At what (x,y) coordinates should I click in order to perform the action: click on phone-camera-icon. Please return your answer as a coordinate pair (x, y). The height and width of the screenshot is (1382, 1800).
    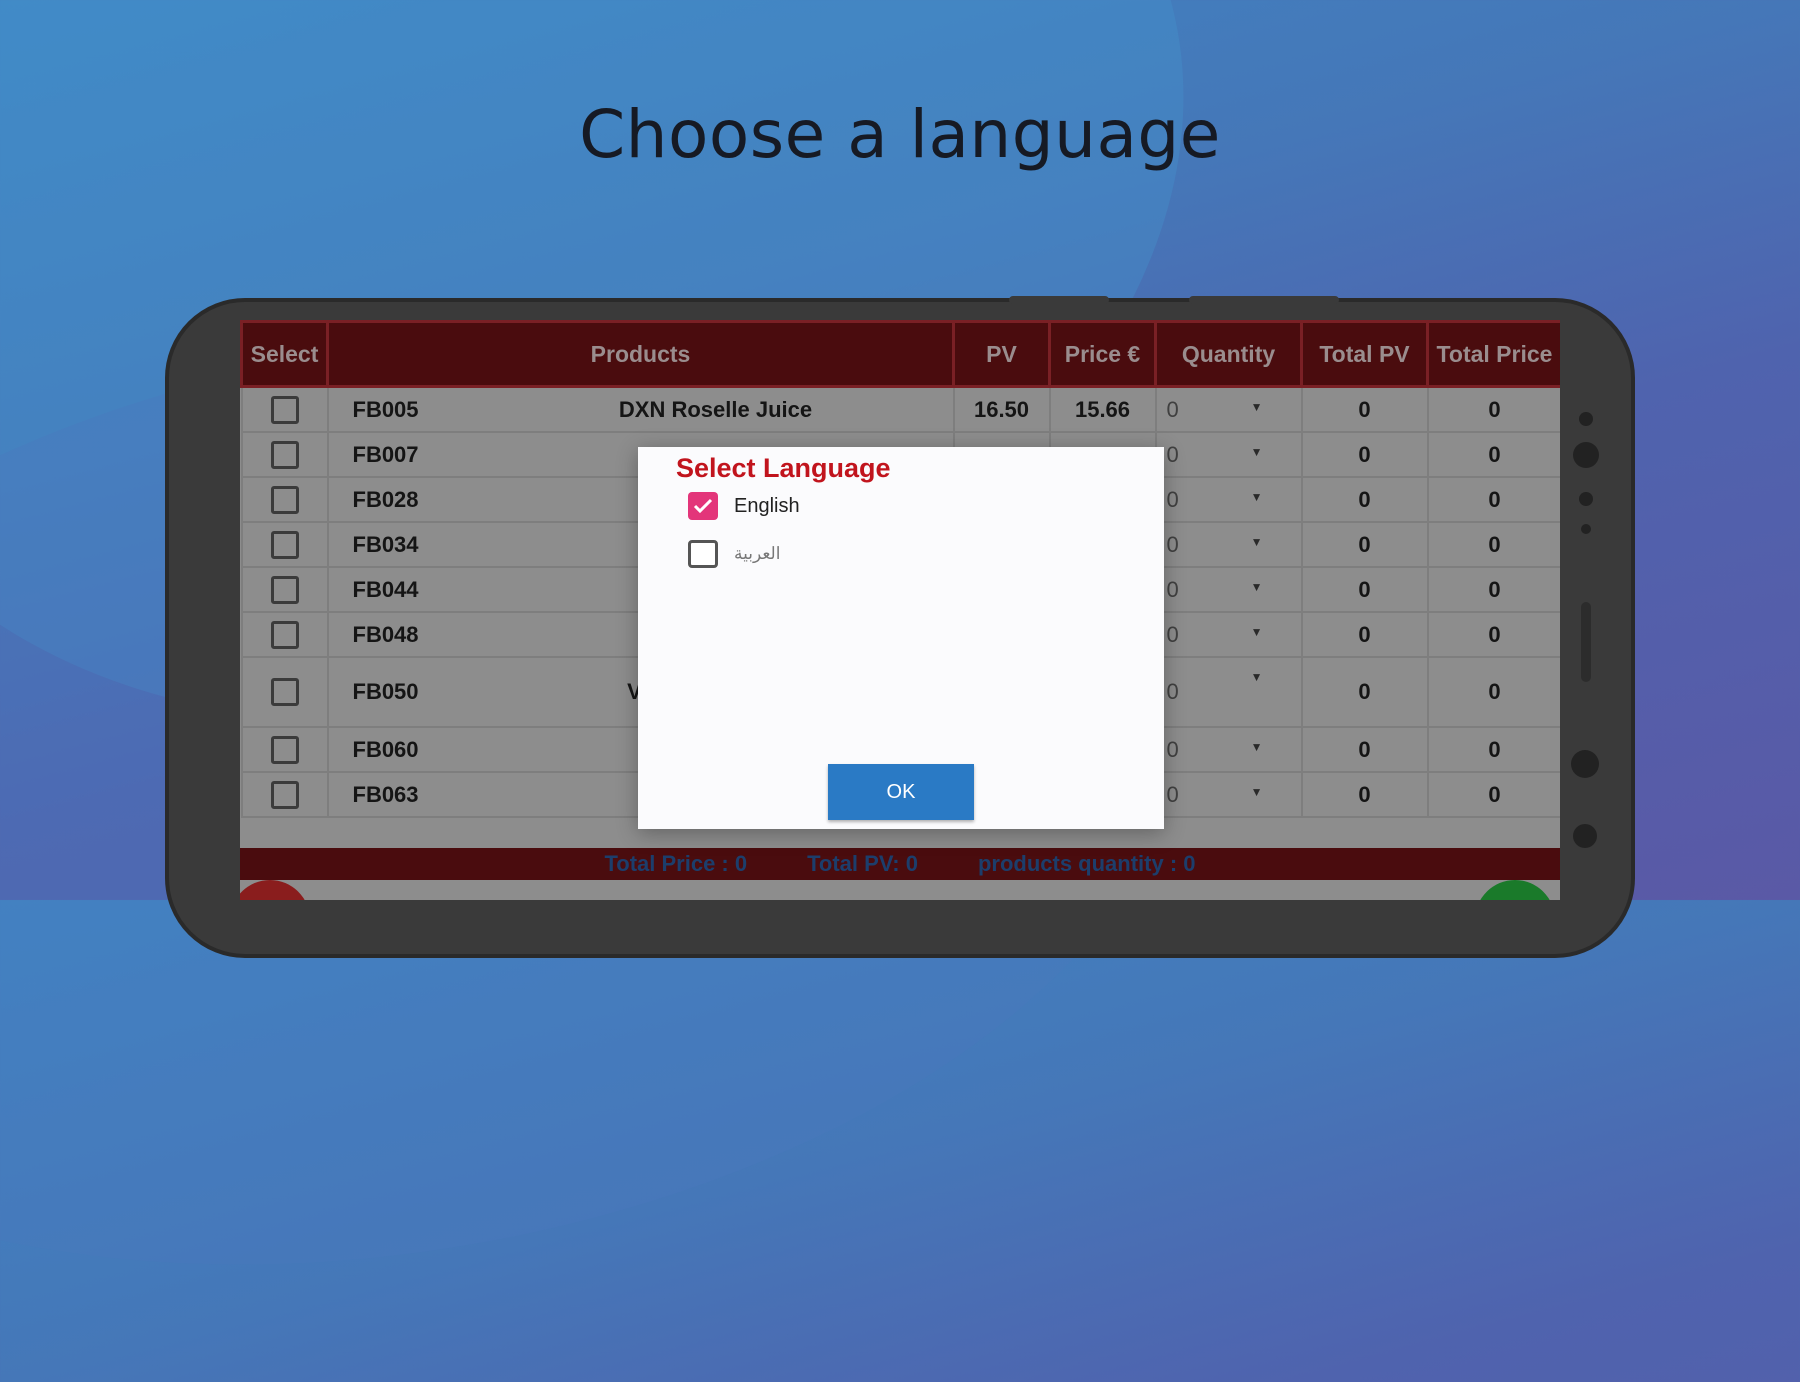
    Looking at the image, I should click on (1586, 455).